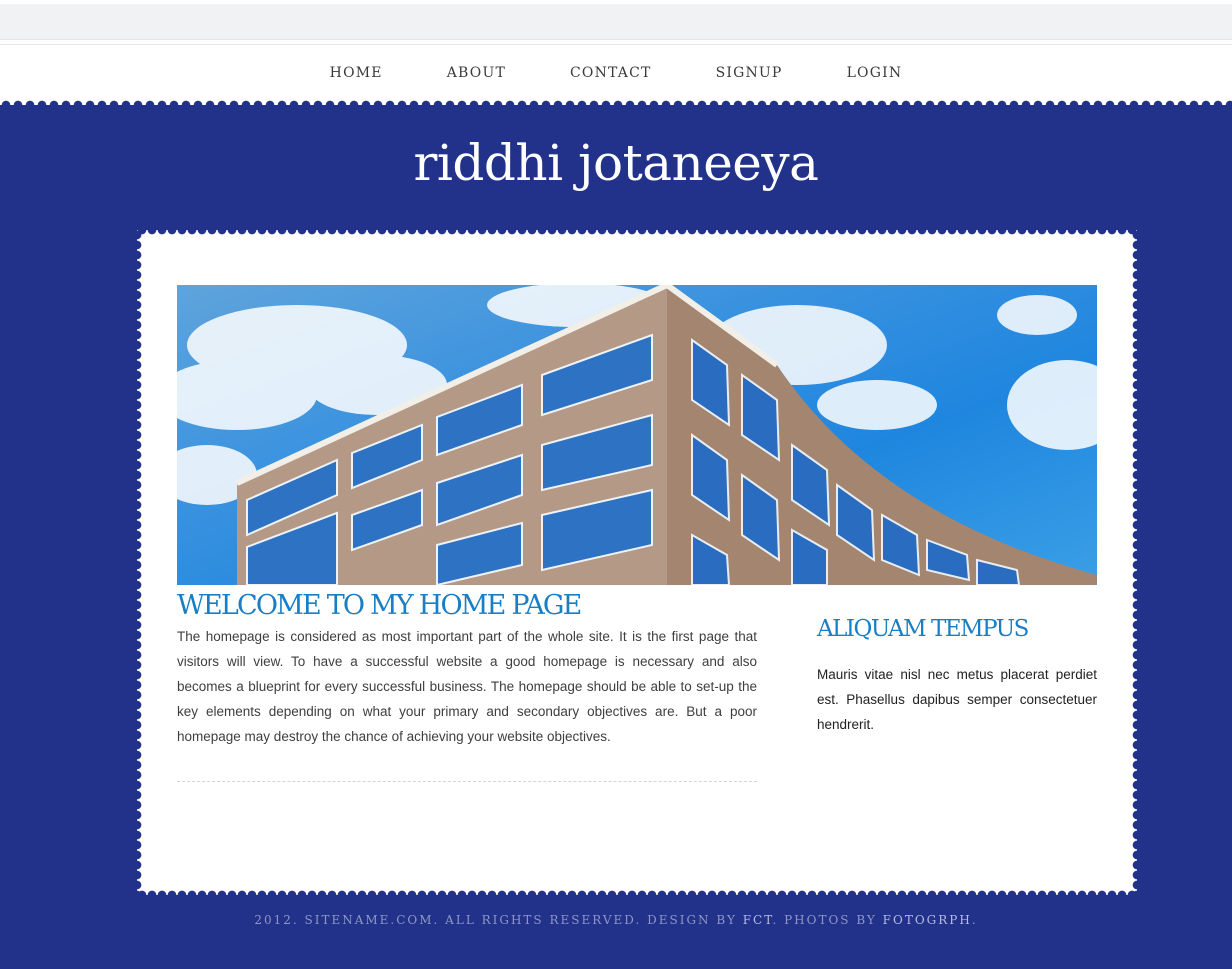  I want to click on site-title: riddhi jotaneeya, so click(616, 163).